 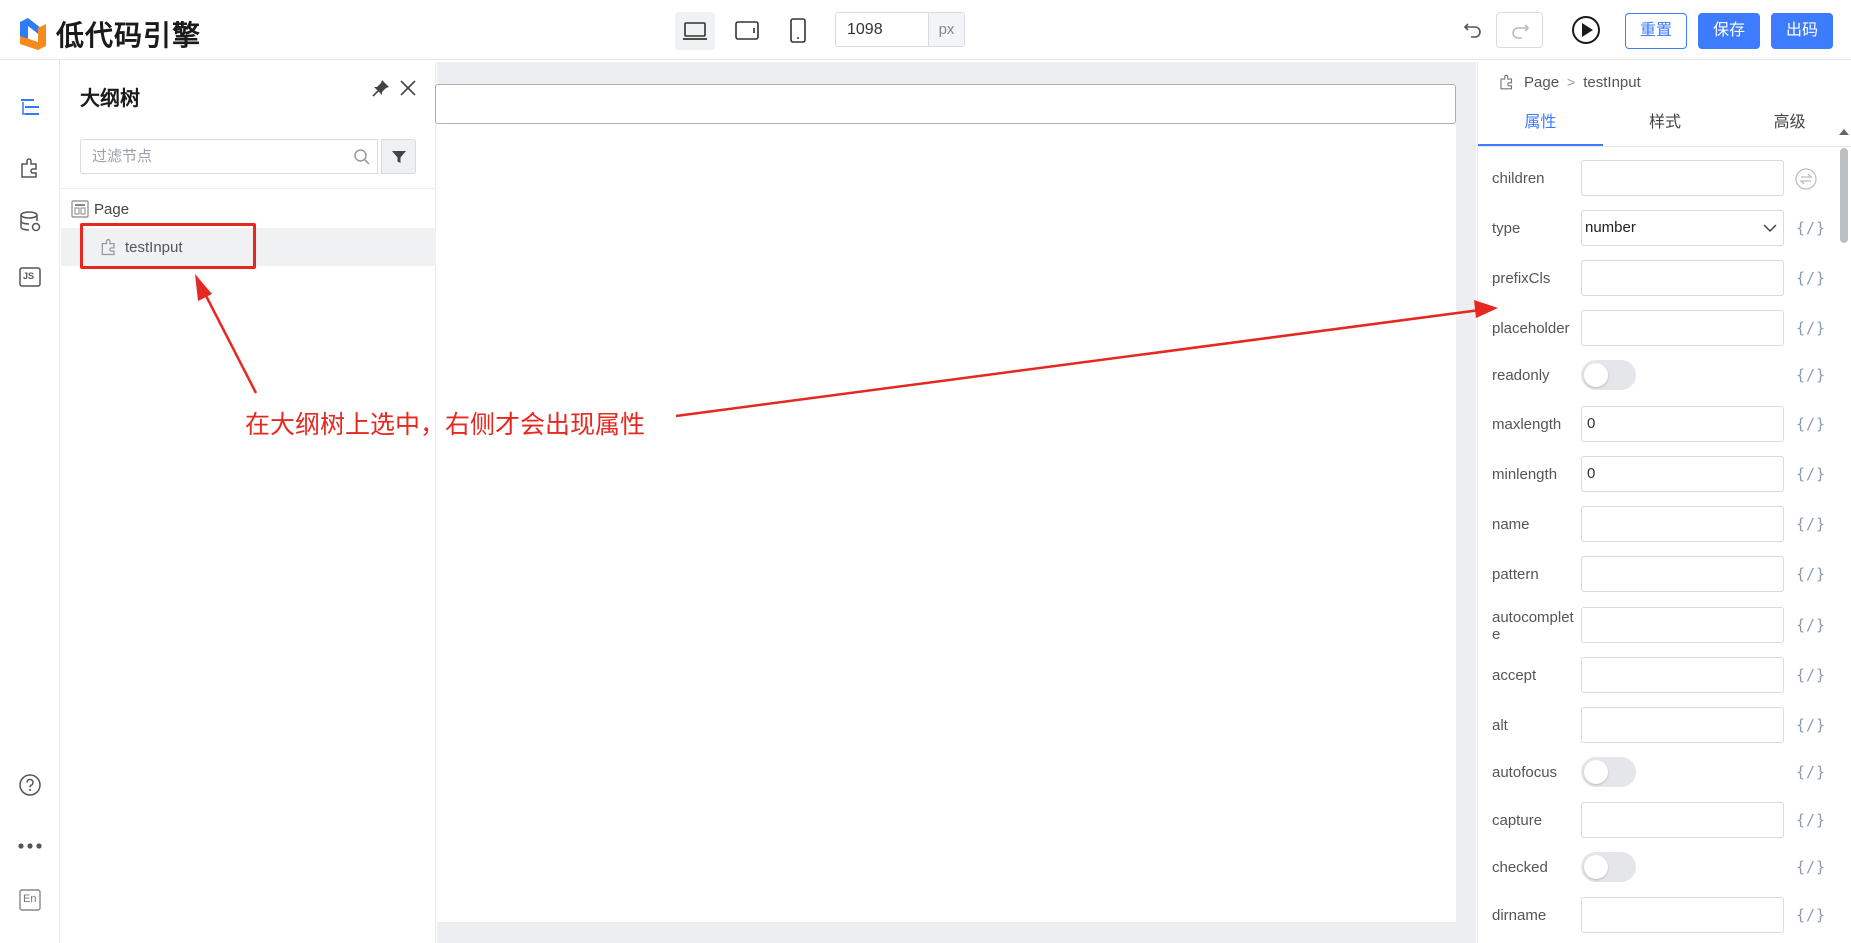 I want to click on canvas-width-unit: px, so click(x=946, y=29).